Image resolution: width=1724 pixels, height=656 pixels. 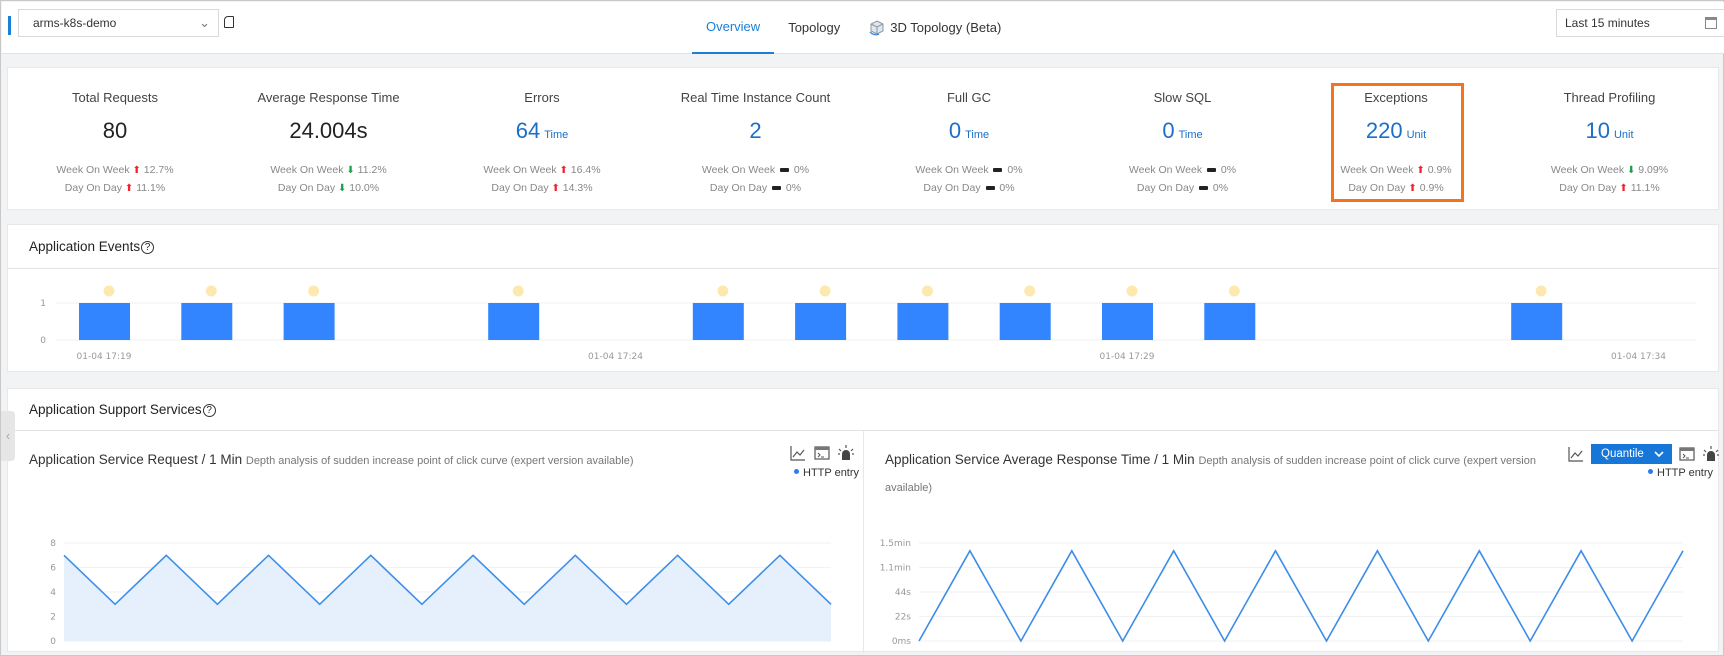 What do you see at coordinates (1396, 170) in the screenshot?
I see `week-on-week: Week On Week ⬆ 0.9%` at bounding box center [1396, 170].